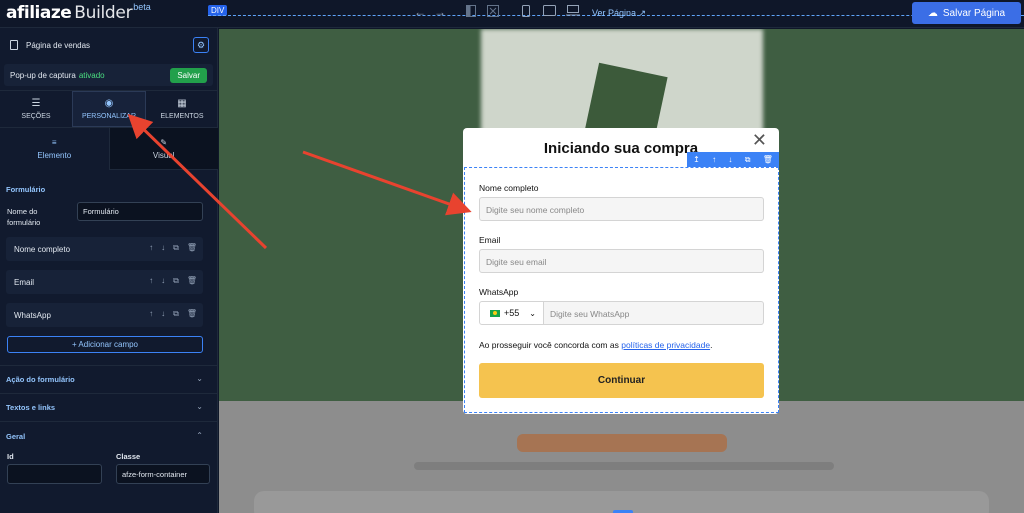 The height and width of the screenshot is (513, 1024). Describe the element at coordinates (163, 155) in the screenshot. I see `subtab-label: Visual` at that location.